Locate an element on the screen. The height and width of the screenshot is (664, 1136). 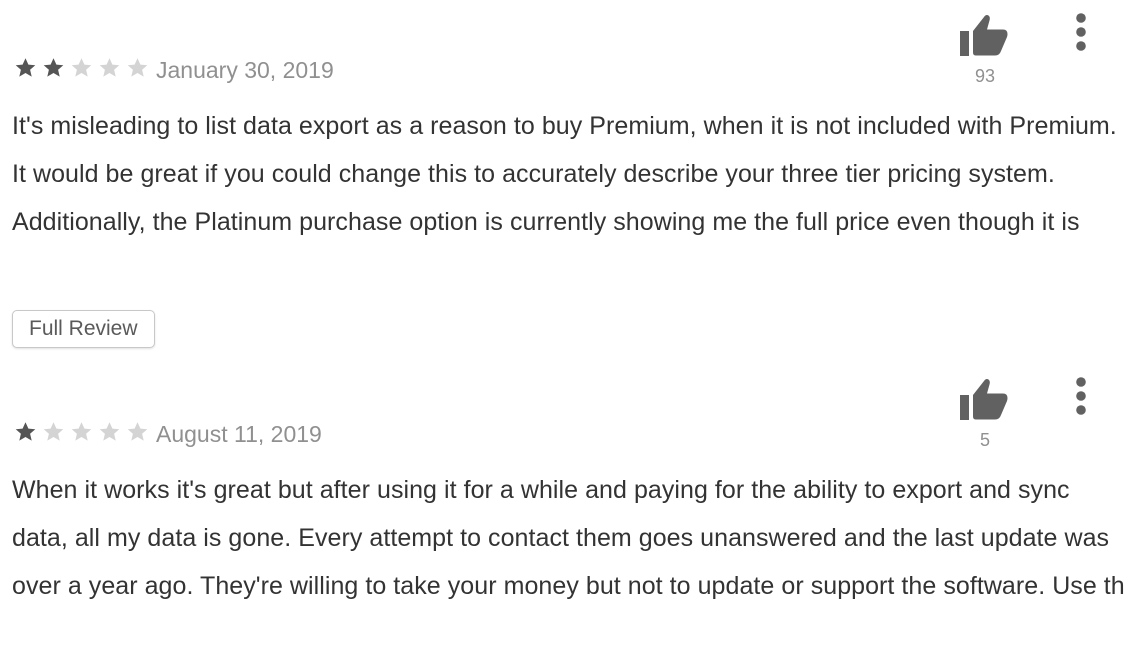
review-date: August 11, 2019 is located at coordinates (239, 434).